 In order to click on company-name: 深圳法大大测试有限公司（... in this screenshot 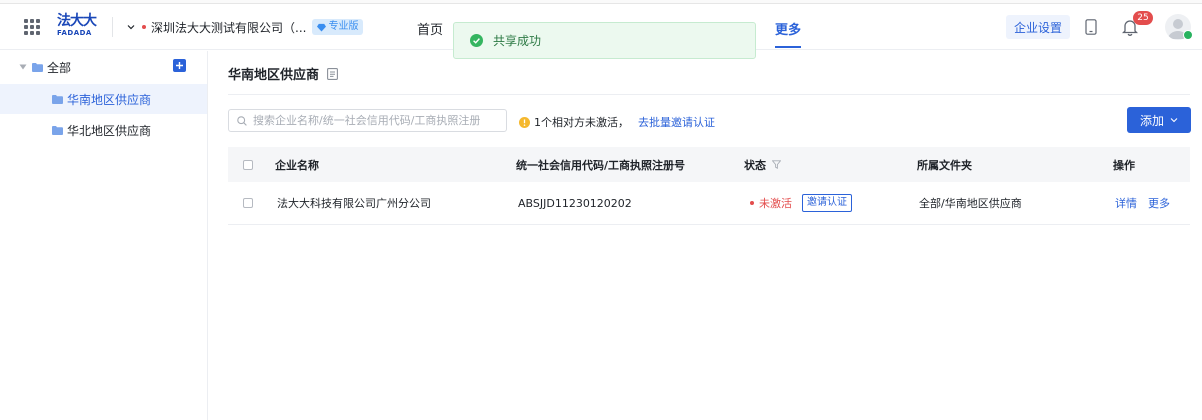, I will do `click(229, 27)`.